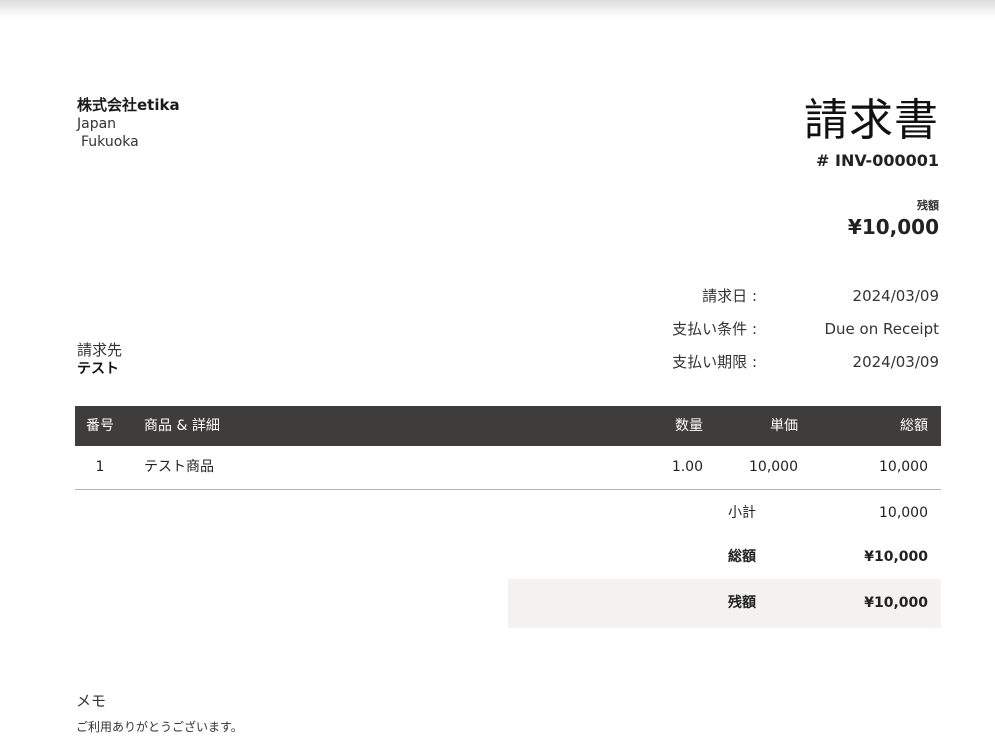 The image size is (995, 751). Describe the element at coordinates (729, 296) in the screenshot. I see `invoice-date-label: 請求日 :` at that location.